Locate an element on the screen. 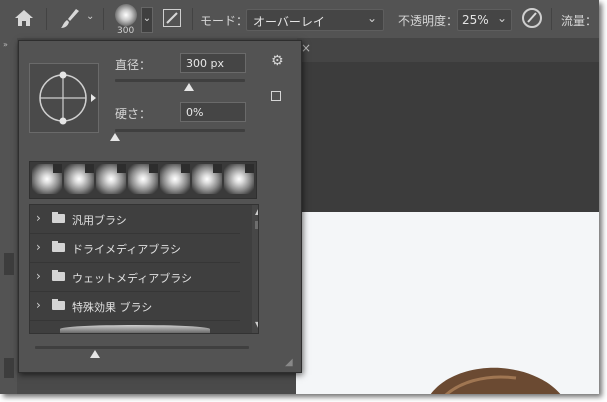 This screenshot has width=607, height=402. hardness-slider-track is located at coordinates (180, 130).